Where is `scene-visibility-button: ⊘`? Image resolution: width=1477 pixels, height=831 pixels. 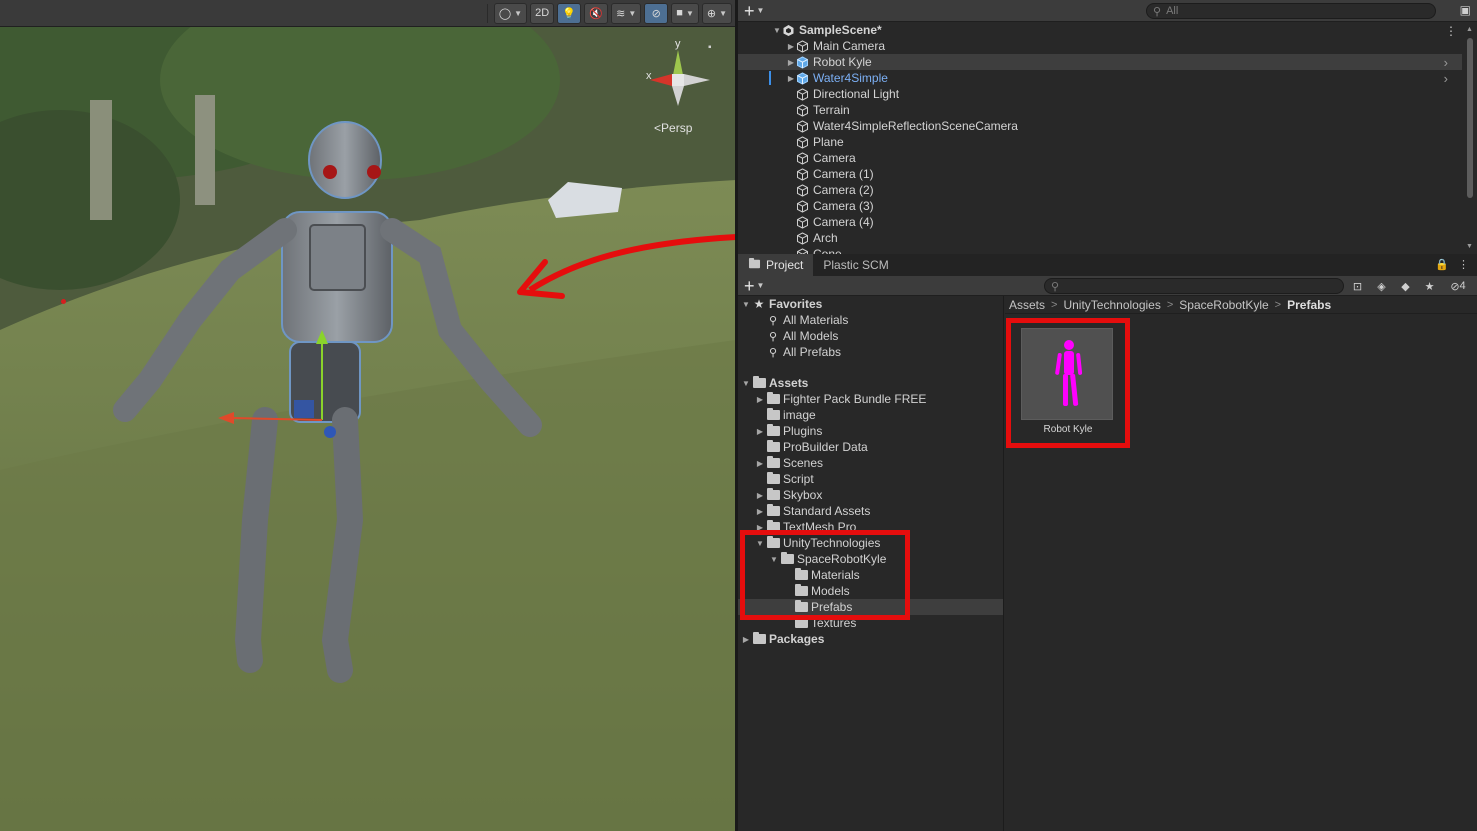
scene-visibility-button: ⊘ is located at coordinates (656, 13).